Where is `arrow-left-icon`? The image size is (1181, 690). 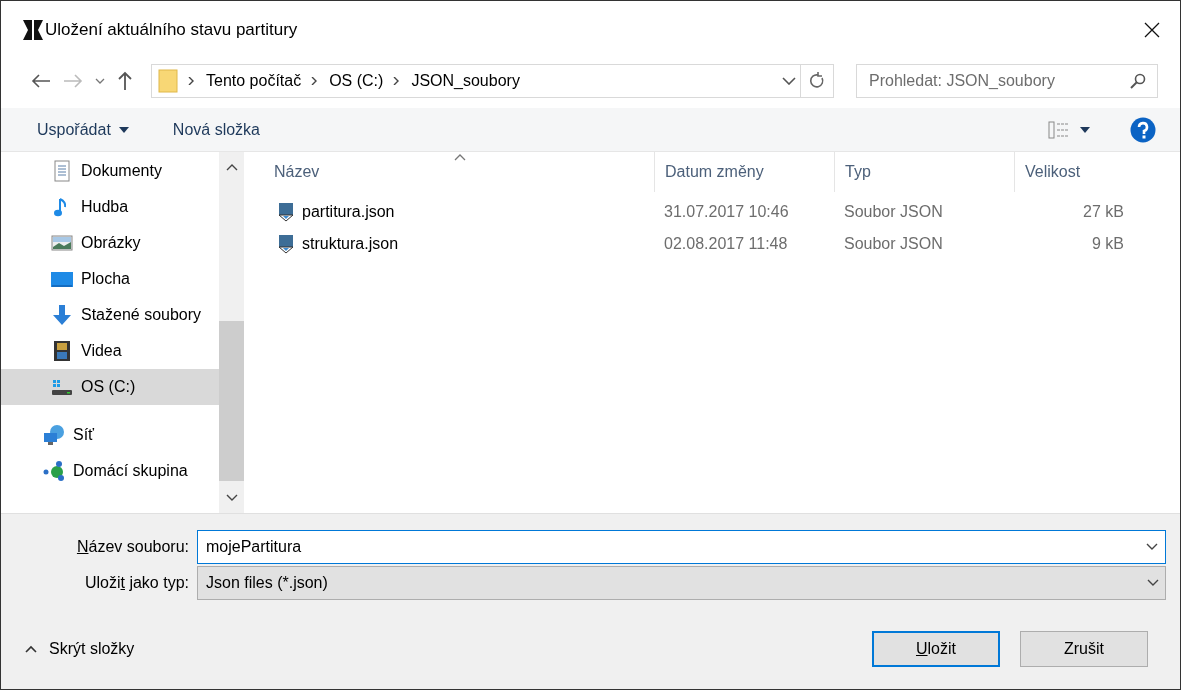 arrow-left-icon is located at coordinates (41, 81).